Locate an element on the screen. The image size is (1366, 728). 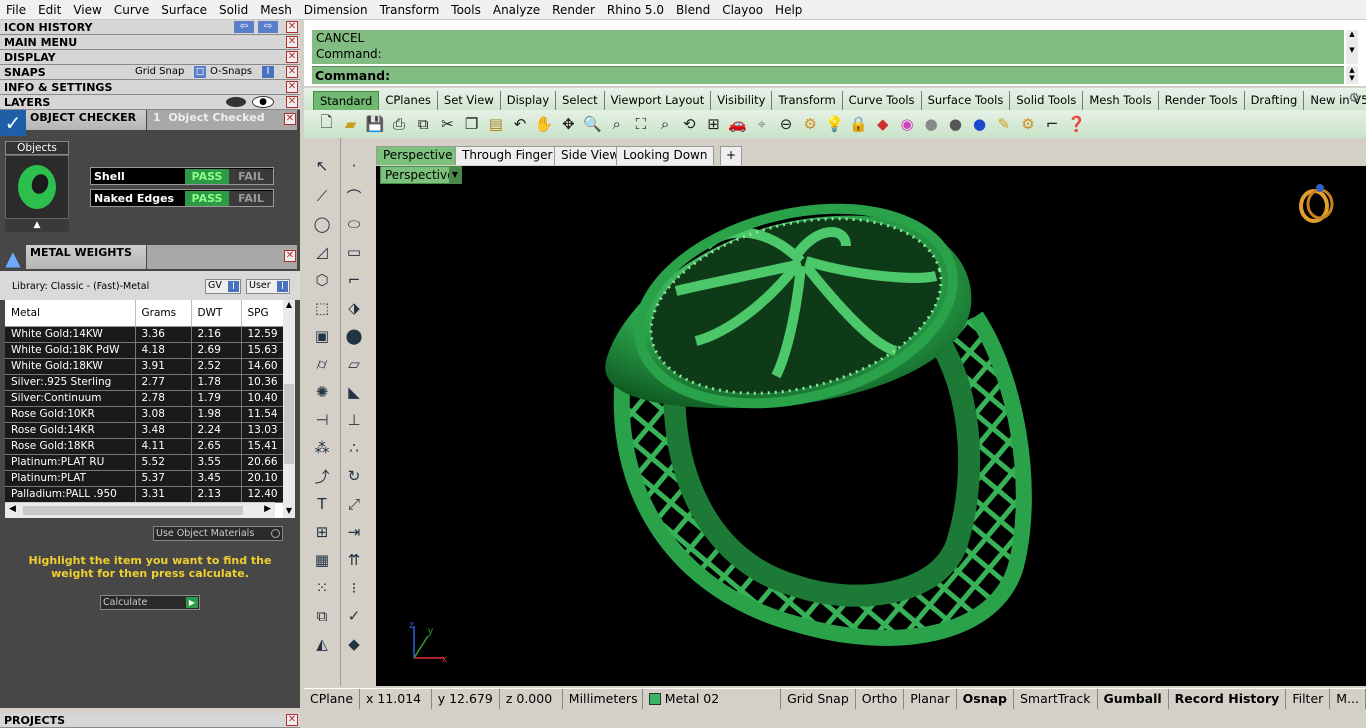
extend-icon: ⬗ is located at coordinates (354, 308).